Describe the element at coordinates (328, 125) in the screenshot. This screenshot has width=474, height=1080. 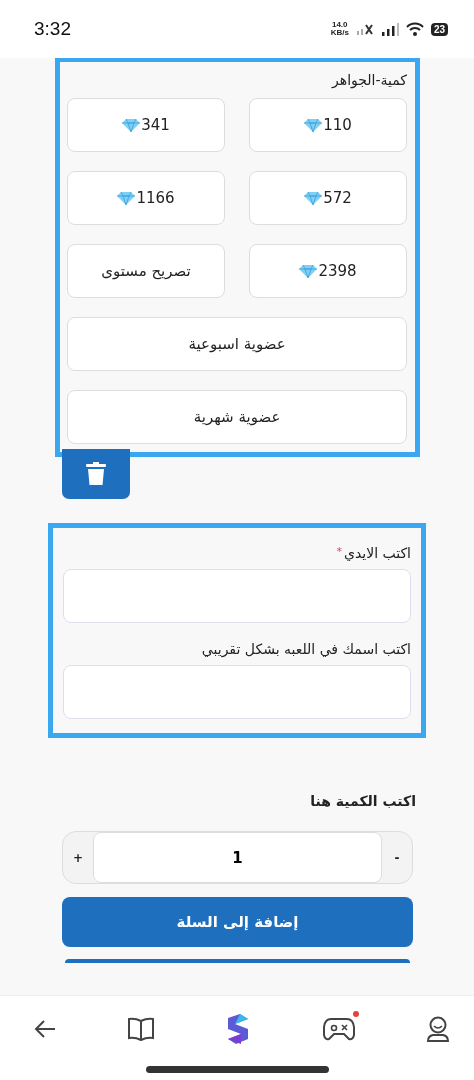
I see `package-option: 110` at that location.